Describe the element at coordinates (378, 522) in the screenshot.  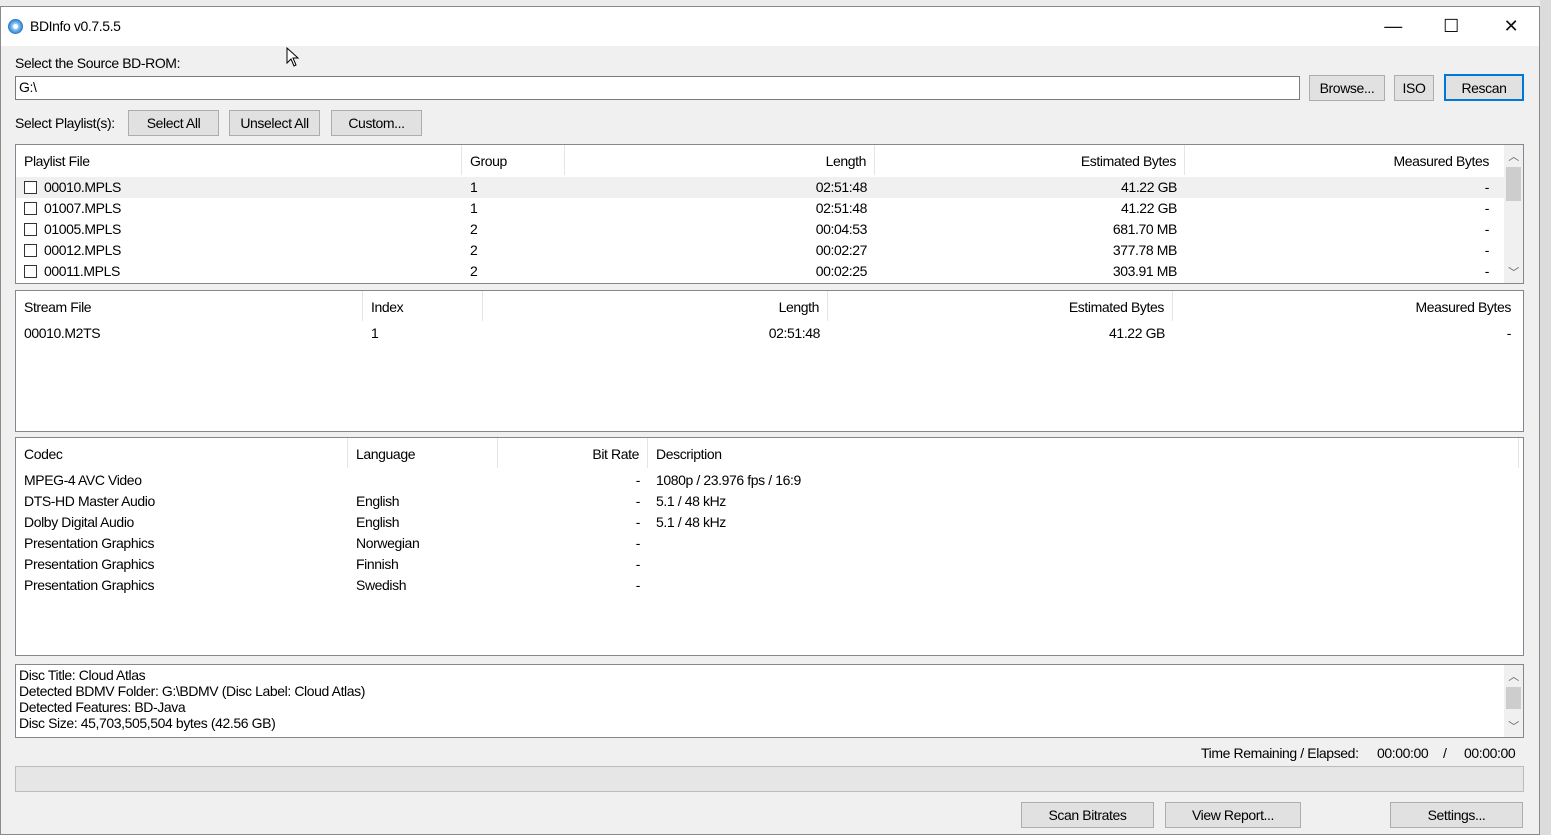
I see `codec-language: English` at that location.